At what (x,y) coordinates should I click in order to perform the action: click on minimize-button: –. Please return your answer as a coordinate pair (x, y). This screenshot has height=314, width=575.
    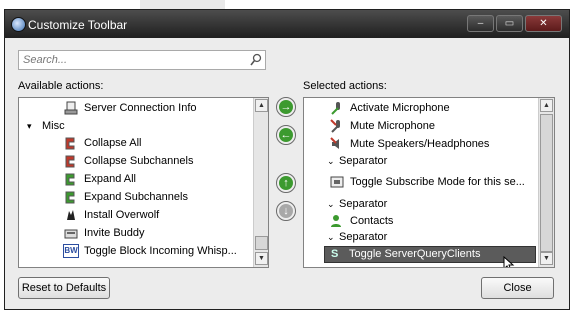
    Looking at the image, I should click on (480, 23).